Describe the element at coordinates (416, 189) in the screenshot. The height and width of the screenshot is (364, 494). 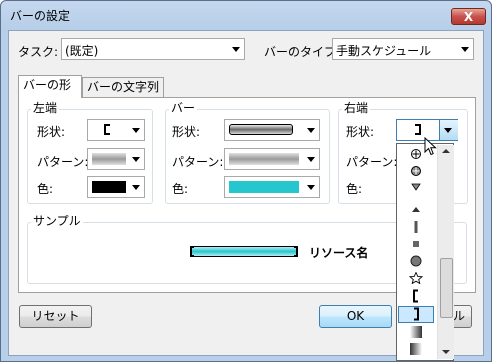
I see `triangle-down-icon` at that location.